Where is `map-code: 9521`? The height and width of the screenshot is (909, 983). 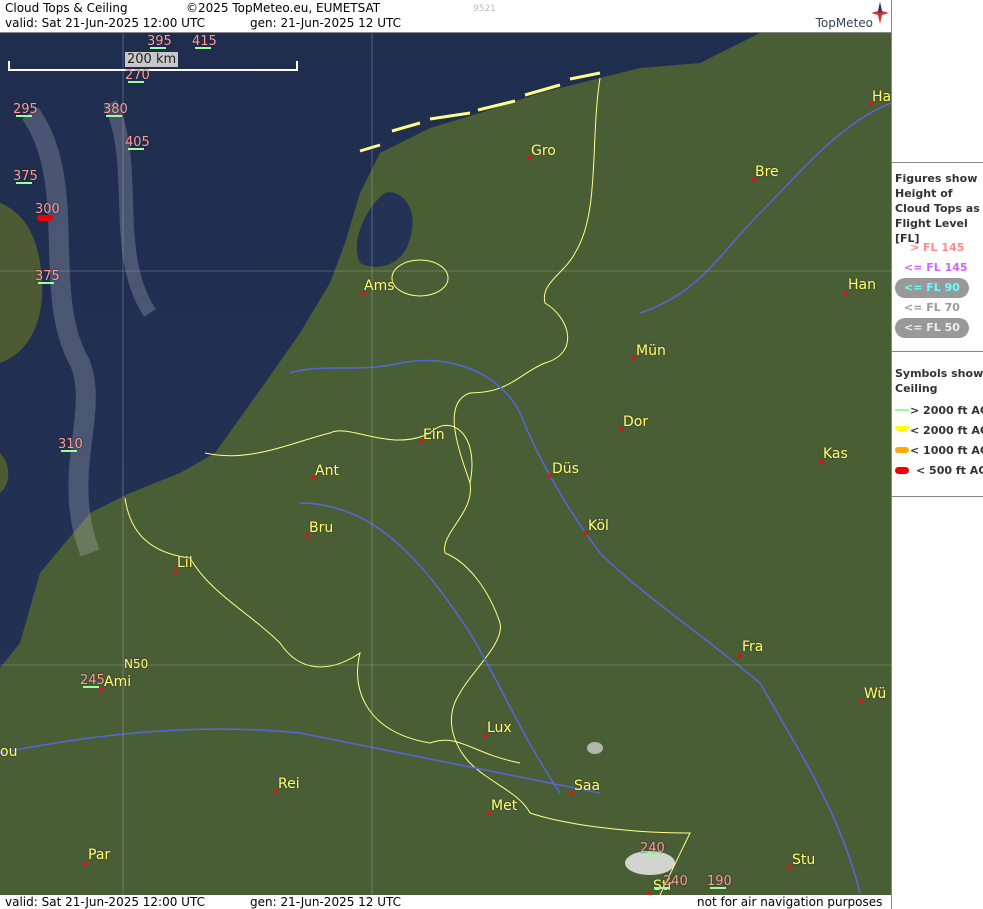 map-code: 9521 is located at coordinates (484, 9).